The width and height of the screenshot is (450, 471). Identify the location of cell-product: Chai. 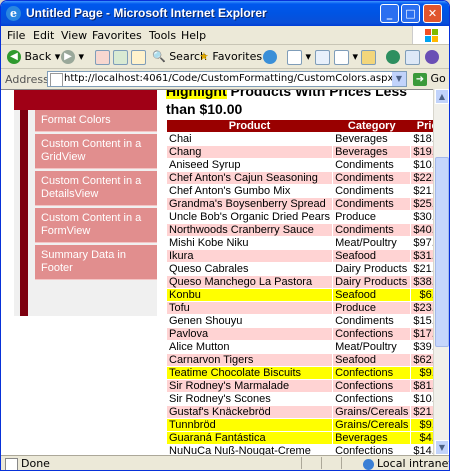
(249, 139).